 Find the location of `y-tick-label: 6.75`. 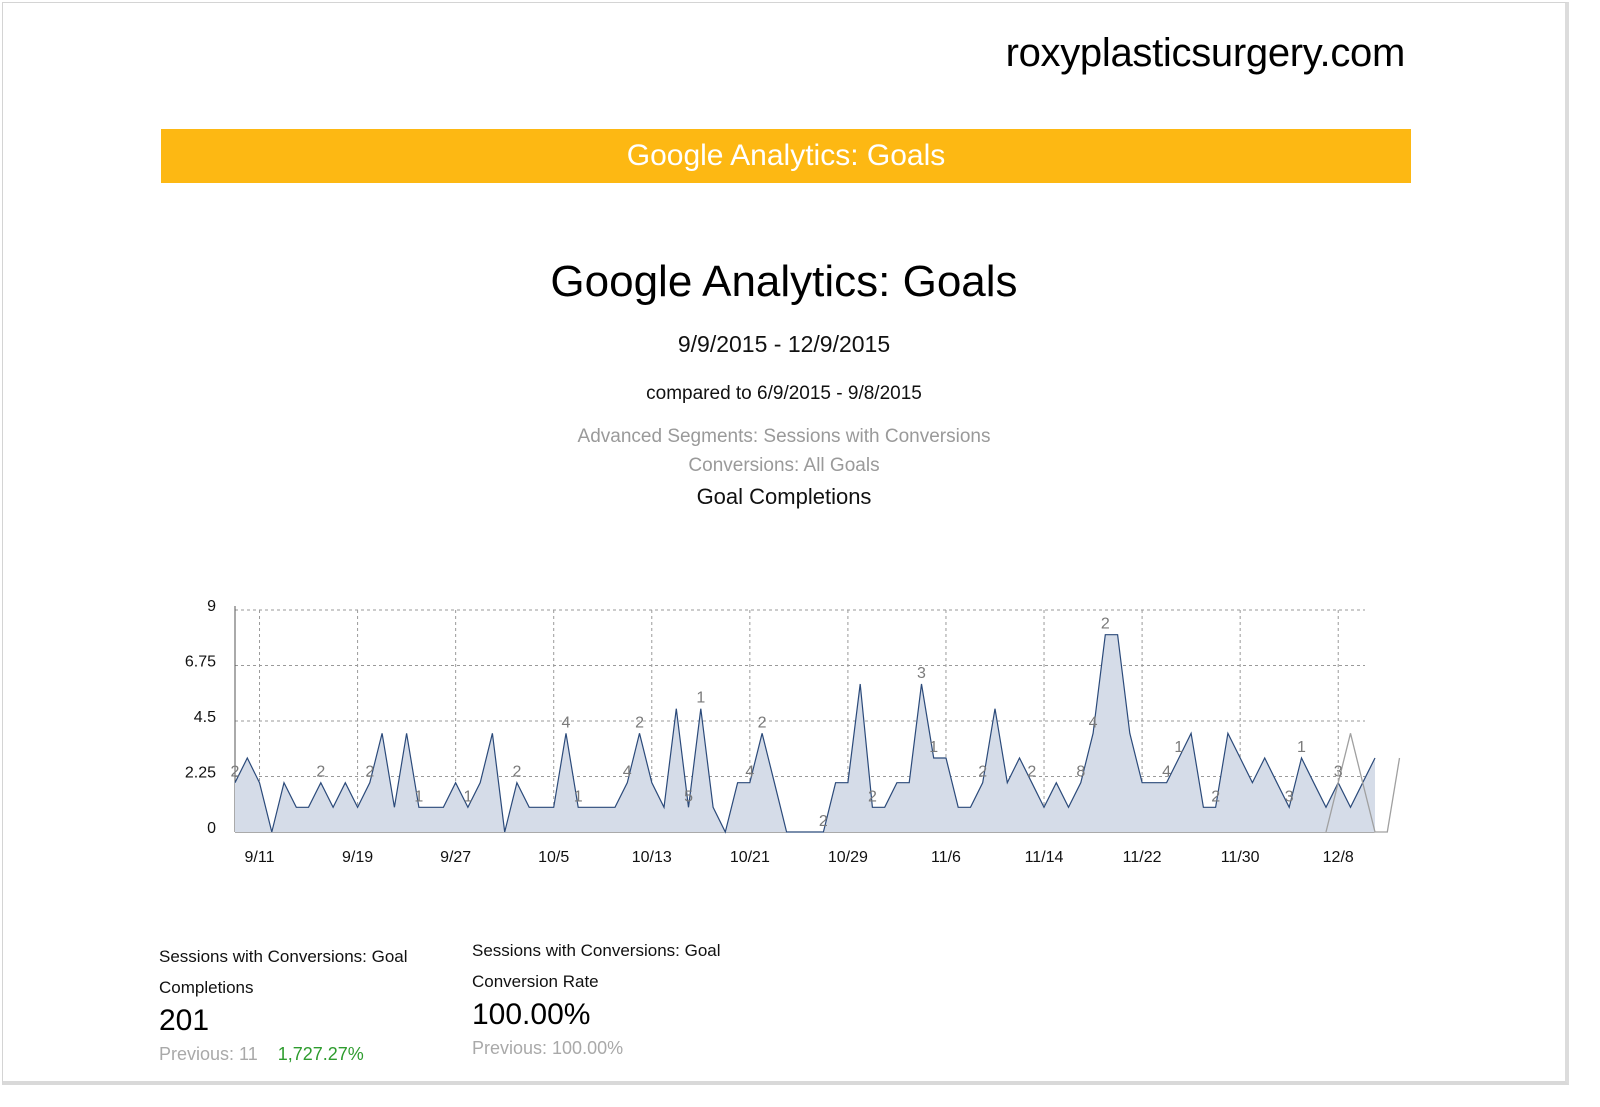

y-tick-label: 6.75 is located at coordinates (200, 662).